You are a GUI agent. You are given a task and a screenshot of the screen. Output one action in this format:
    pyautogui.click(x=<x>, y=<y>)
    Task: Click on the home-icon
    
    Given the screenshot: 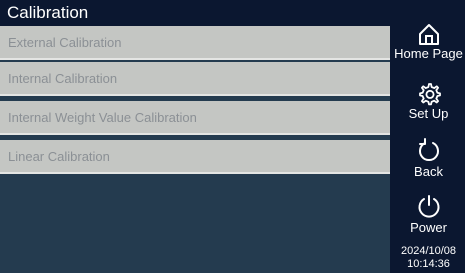 What is the action you would take?
    pyautogui.click(x=429, y=34)
    